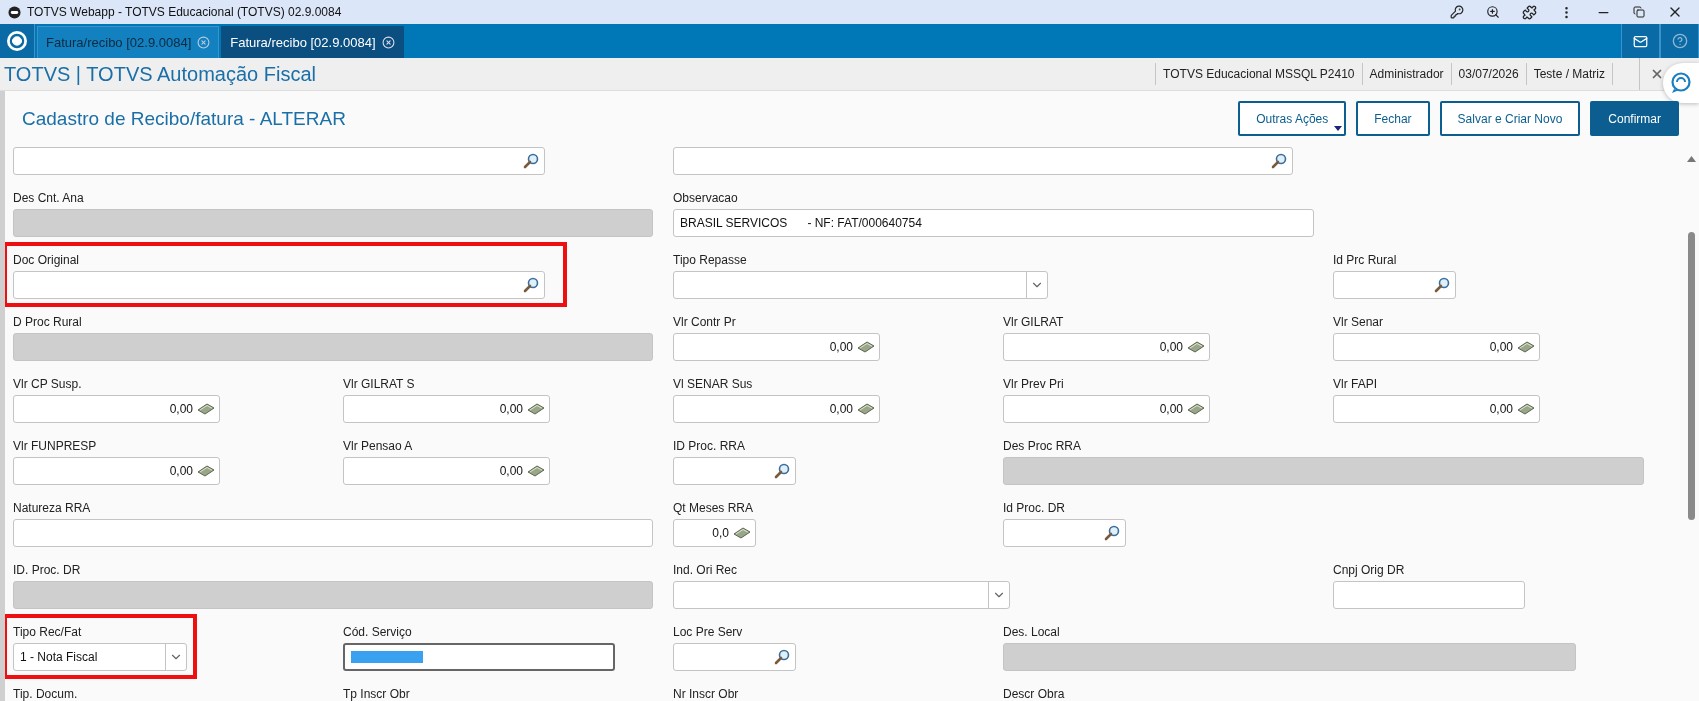  I want to click on window-title: TOTVS Webapp - TOTVS Educacional (TOTVS) 02.9.0084, so click(185, 12).